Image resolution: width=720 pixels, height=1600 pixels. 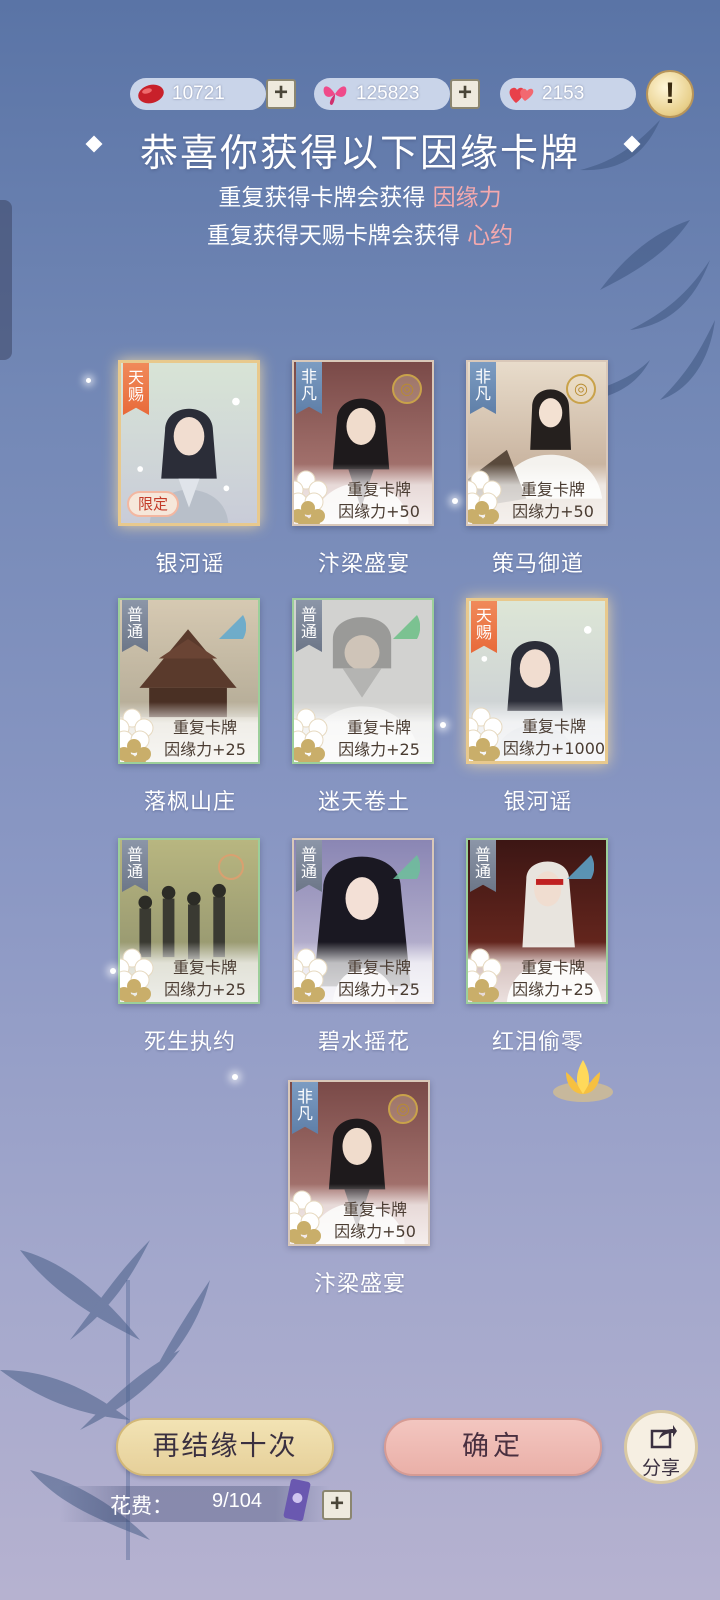 I want to click on cost-add-button: +, so click(x=337, y=1505).